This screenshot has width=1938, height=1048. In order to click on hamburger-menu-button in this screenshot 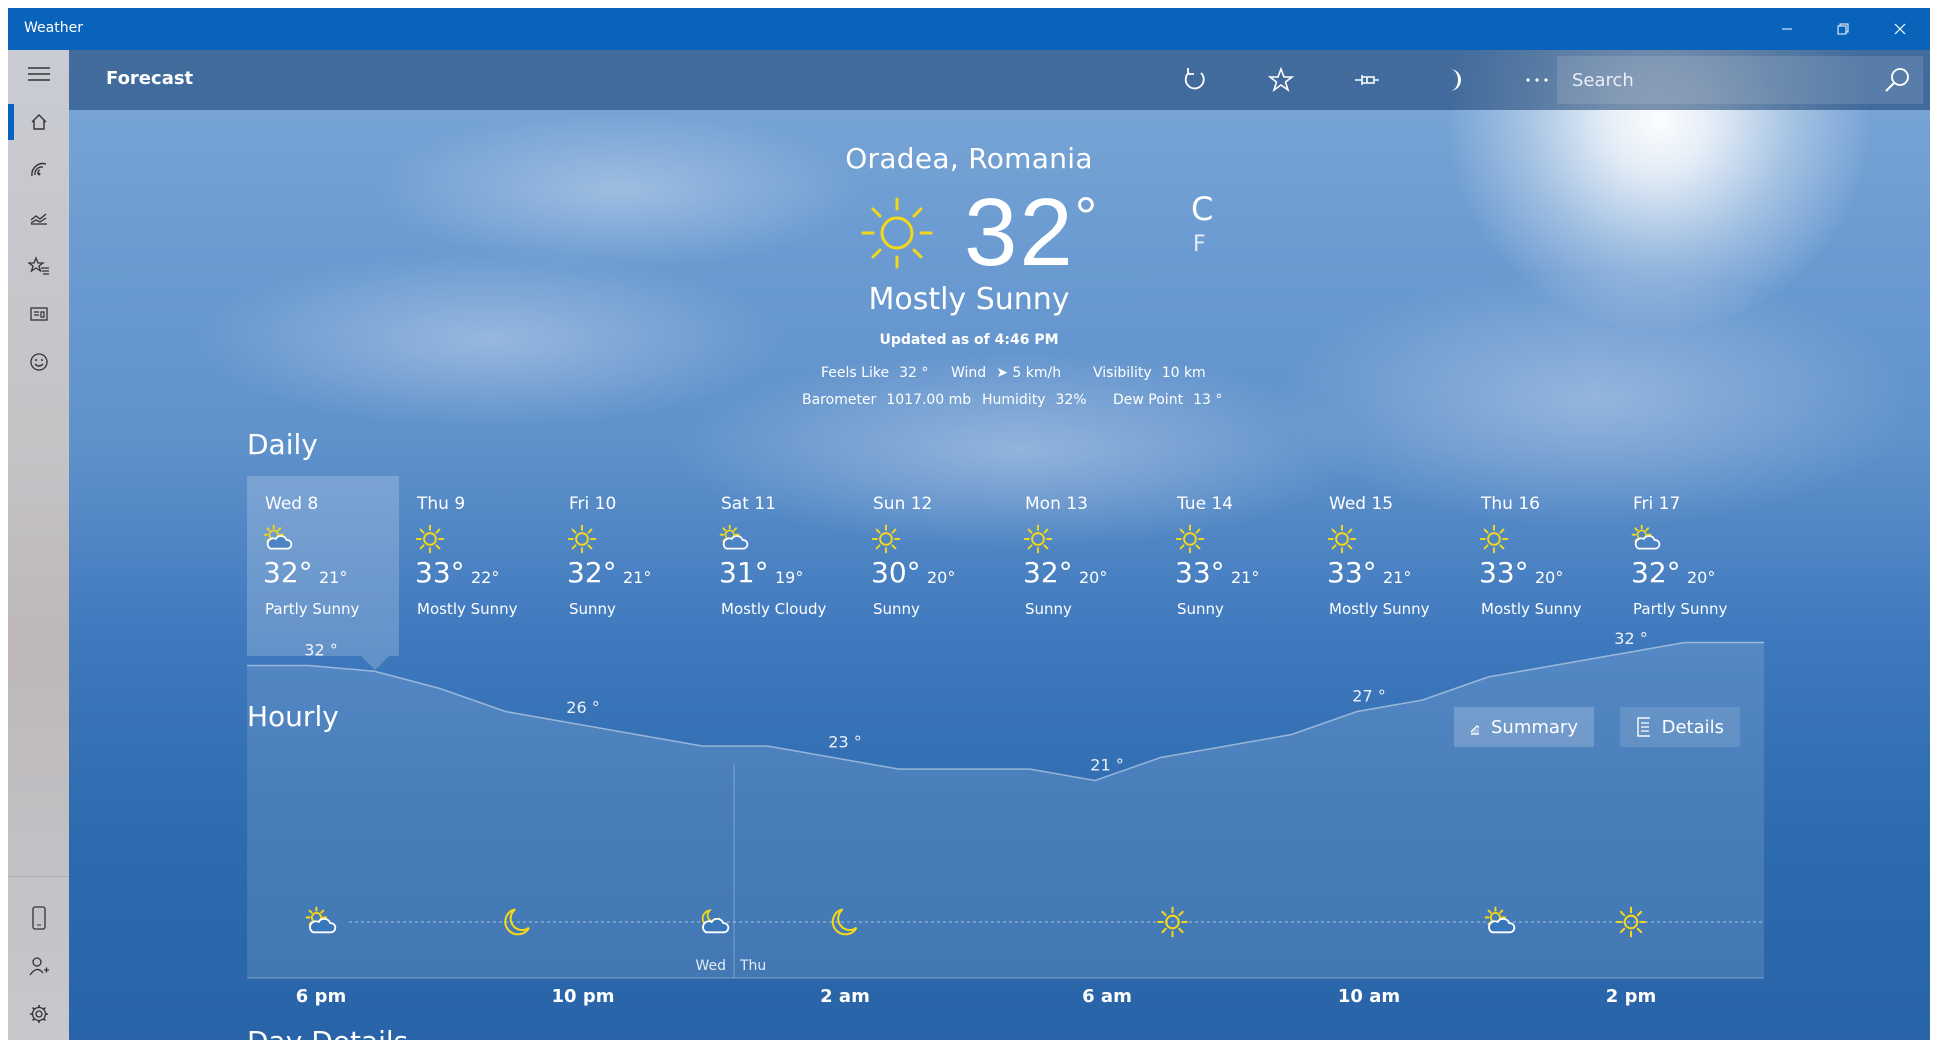, I will do `click(38, 74)`.